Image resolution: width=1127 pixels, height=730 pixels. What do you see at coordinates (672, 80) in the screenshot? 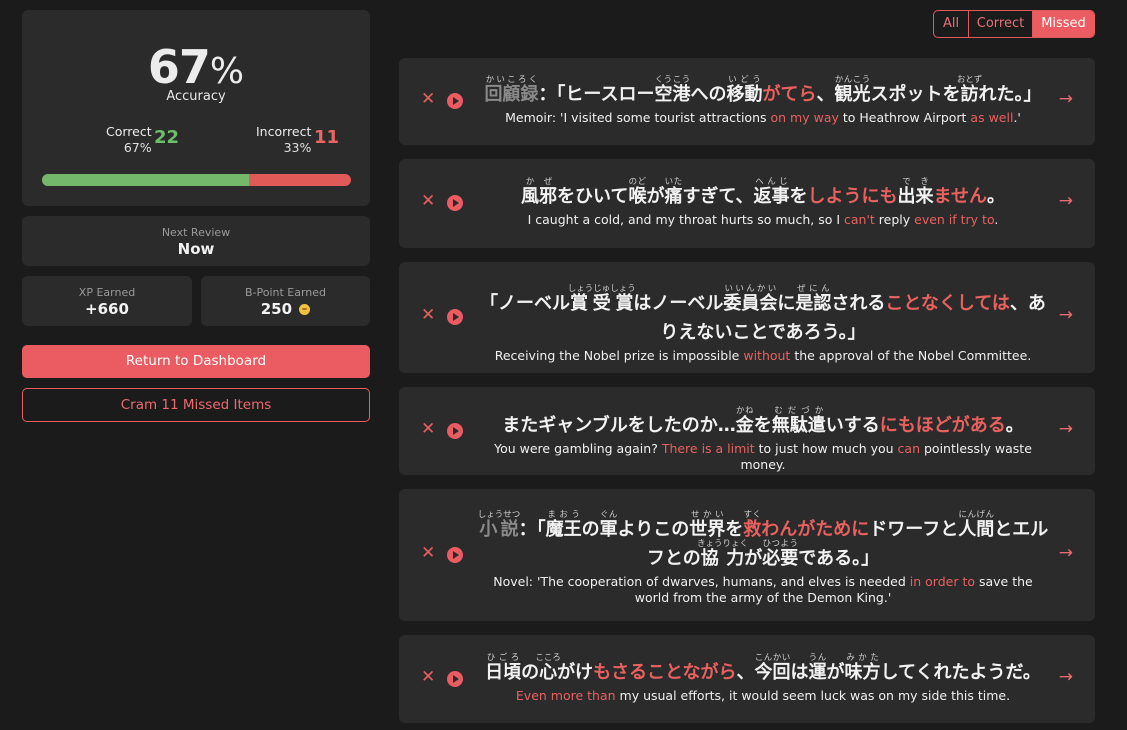
I see `furigana: くうこう` at bounding box center [672, 80].